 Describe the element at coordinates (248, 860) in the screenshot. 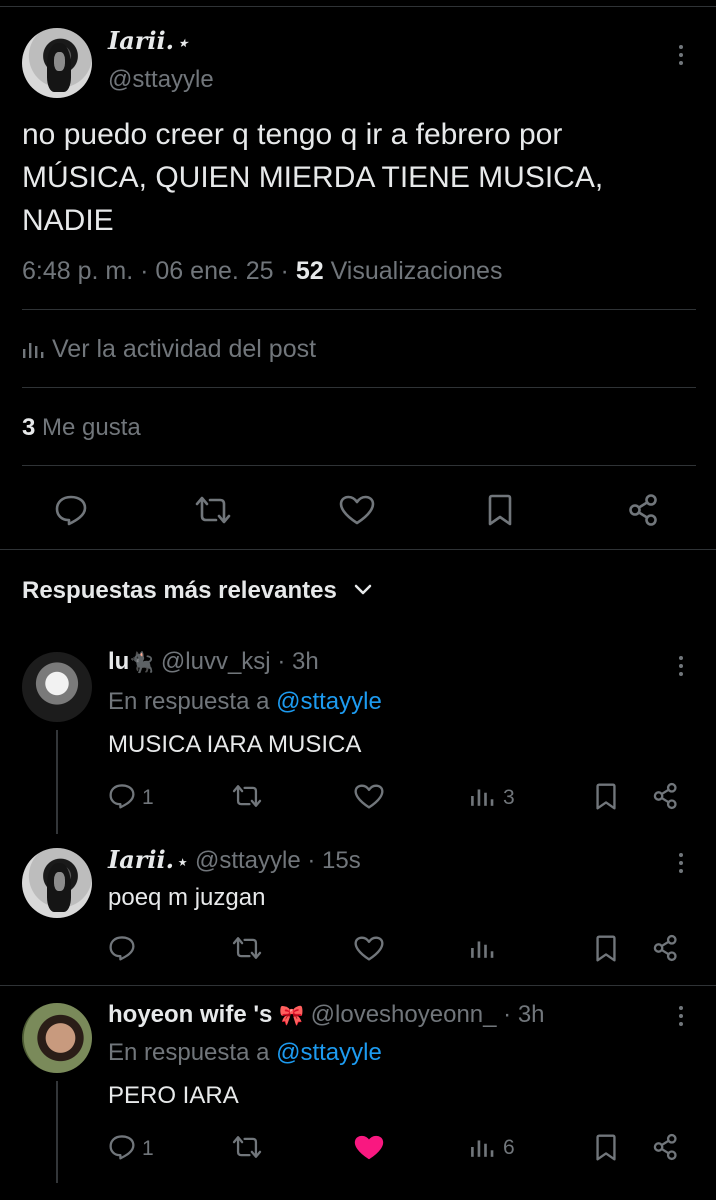

I see `reply-2-handle: @sttayyle` at that location.